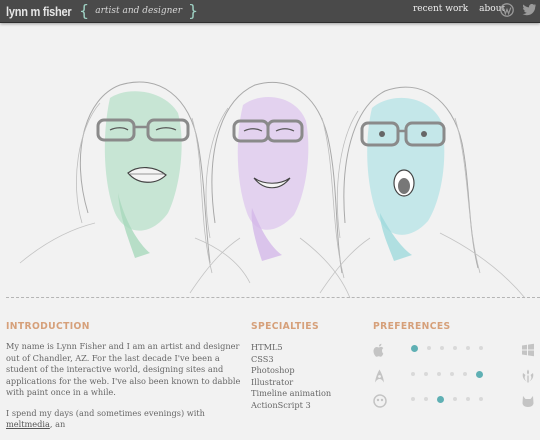 Image resolution: width=540 pixels, height=440 pixels. What do you see at coordinates (412, 326) in the screenshot?
I see `preferences-heading: PREFERENCES` at bounding box center [412, 326].